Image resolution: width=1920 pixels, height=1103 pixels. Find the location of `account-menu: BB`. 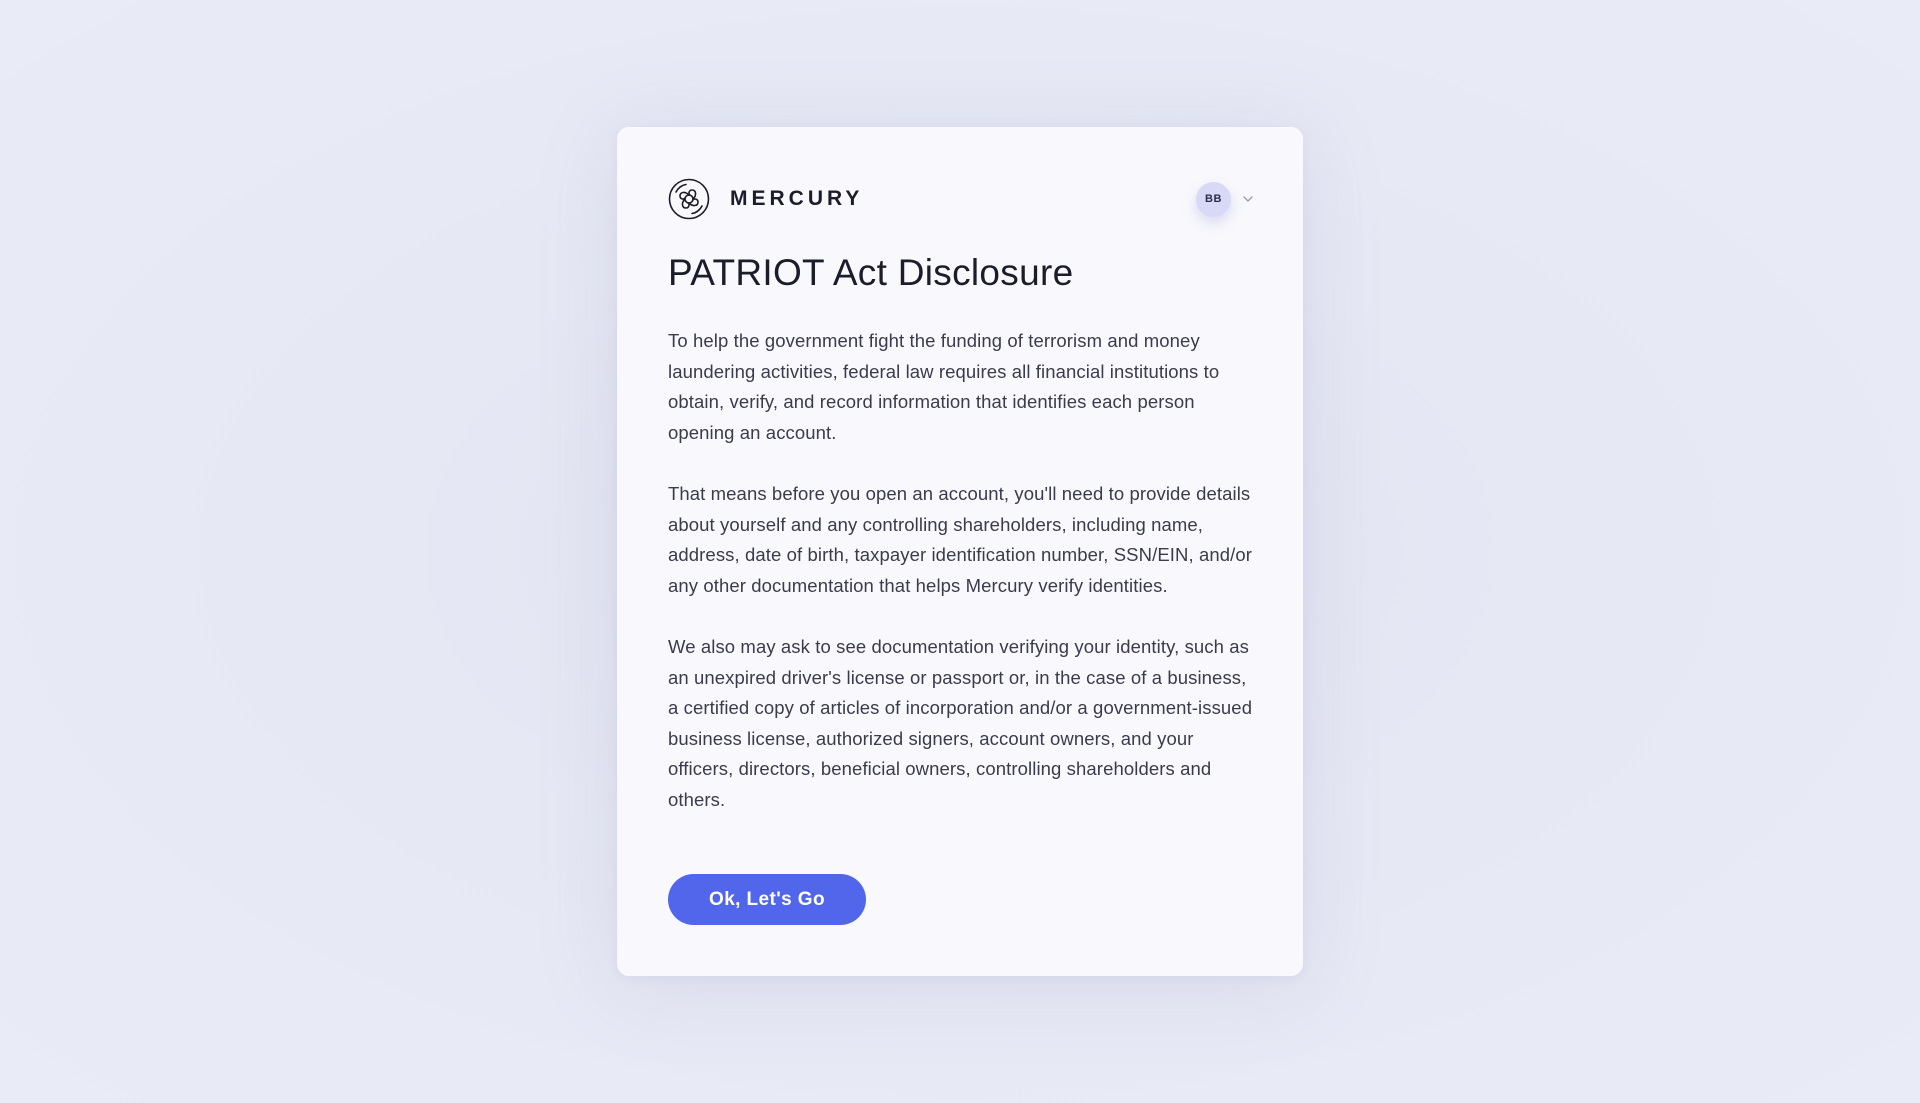

account-menu: BB is located at coordinates (1225, 199).